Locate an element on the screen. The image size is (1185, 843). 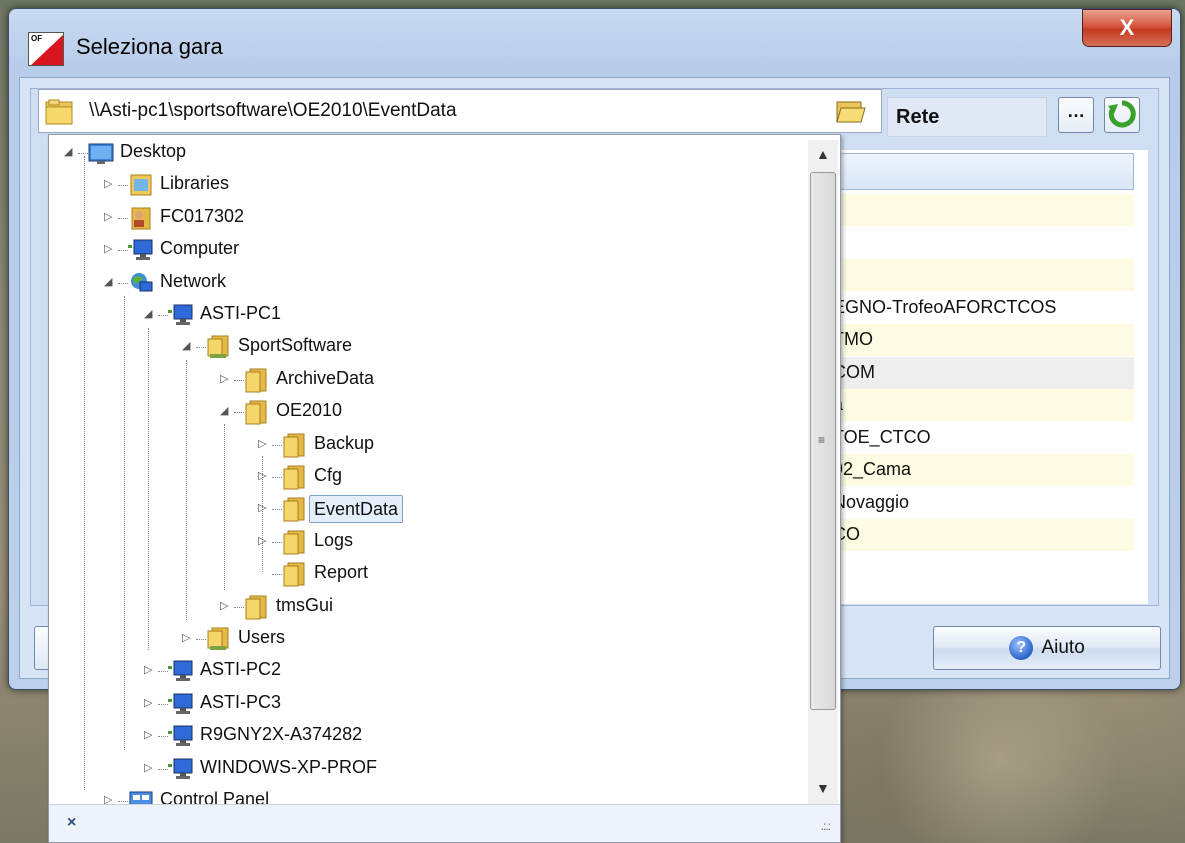
tree-item: ▷ ASTI-PC3 is located at coordinates (334, 704).